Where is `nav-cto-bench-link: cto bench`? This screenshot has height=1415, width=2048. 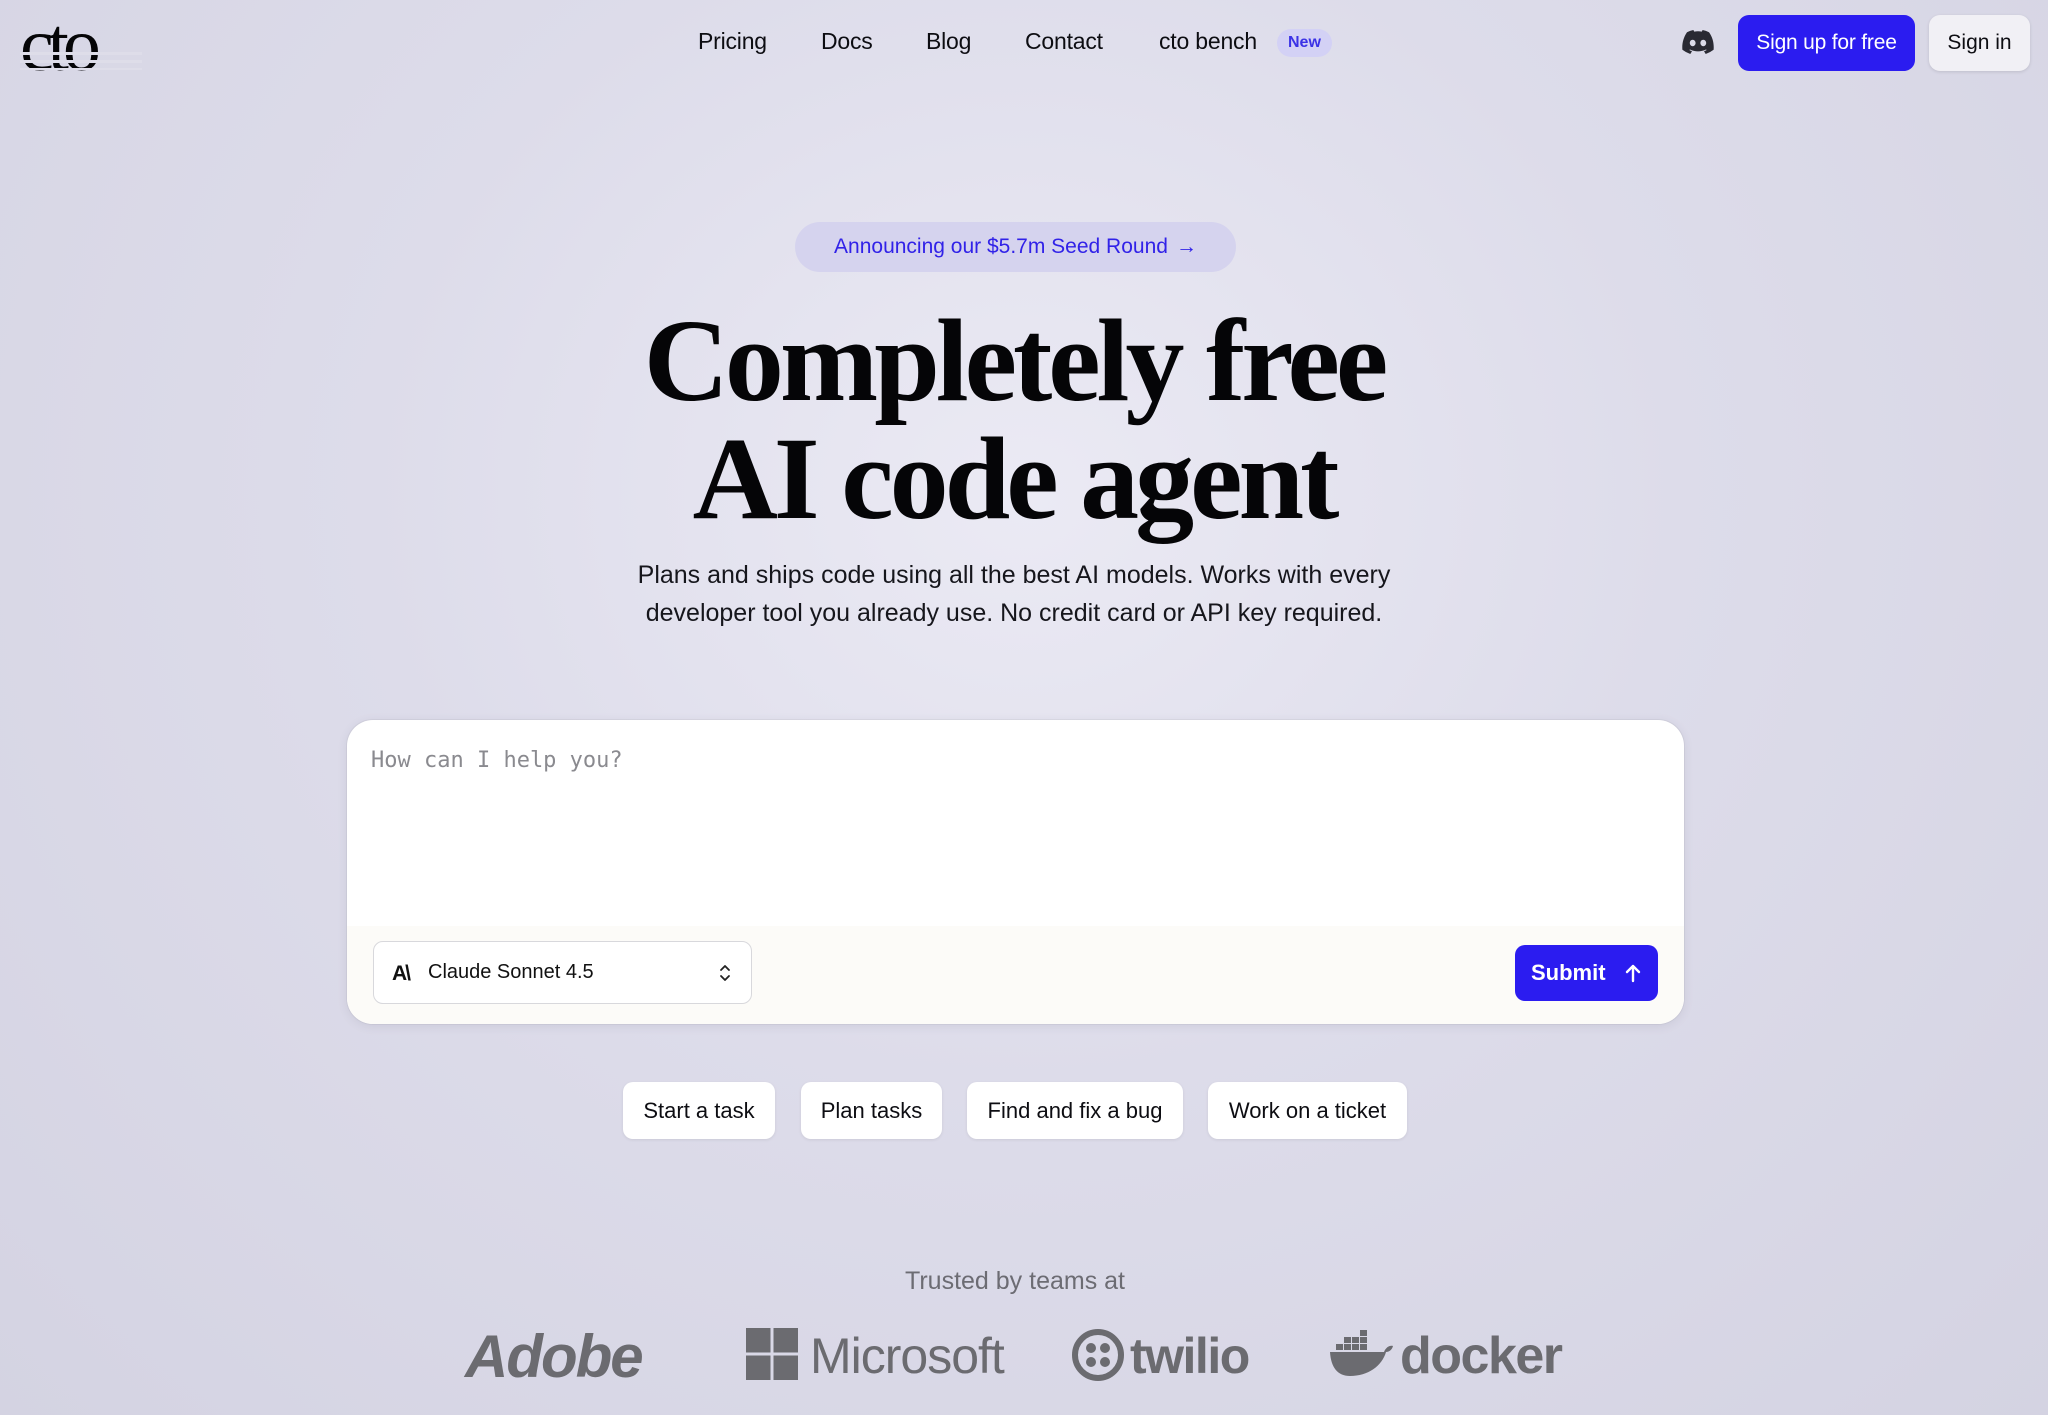 nav-cto-bench-link: cto bench is located at coordinates (1208, 41).